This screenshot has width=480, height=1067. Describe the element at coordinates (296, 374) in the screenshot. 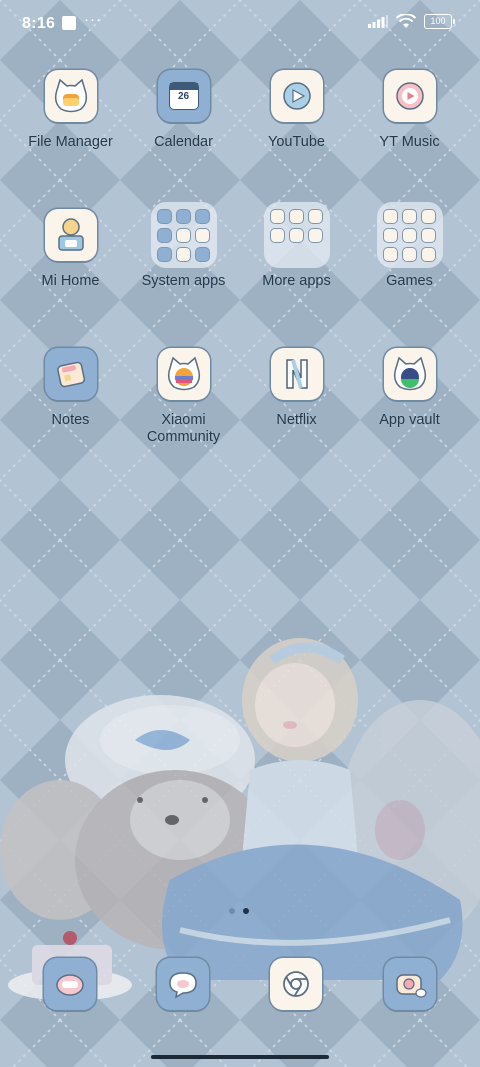

I see `netflix-n-icon` at that location.